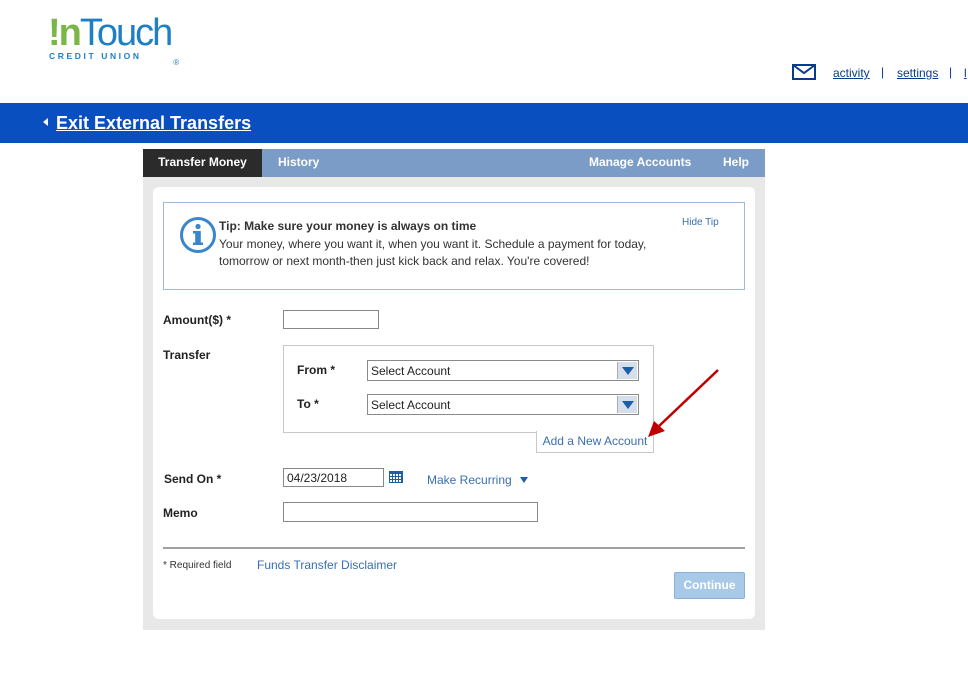 The height and width of the screenshot is (682, 968). Describe the element at coordinates (95, 56) in the screenshot. I see `logo-subtitle: CREDIT UNION` at that location.